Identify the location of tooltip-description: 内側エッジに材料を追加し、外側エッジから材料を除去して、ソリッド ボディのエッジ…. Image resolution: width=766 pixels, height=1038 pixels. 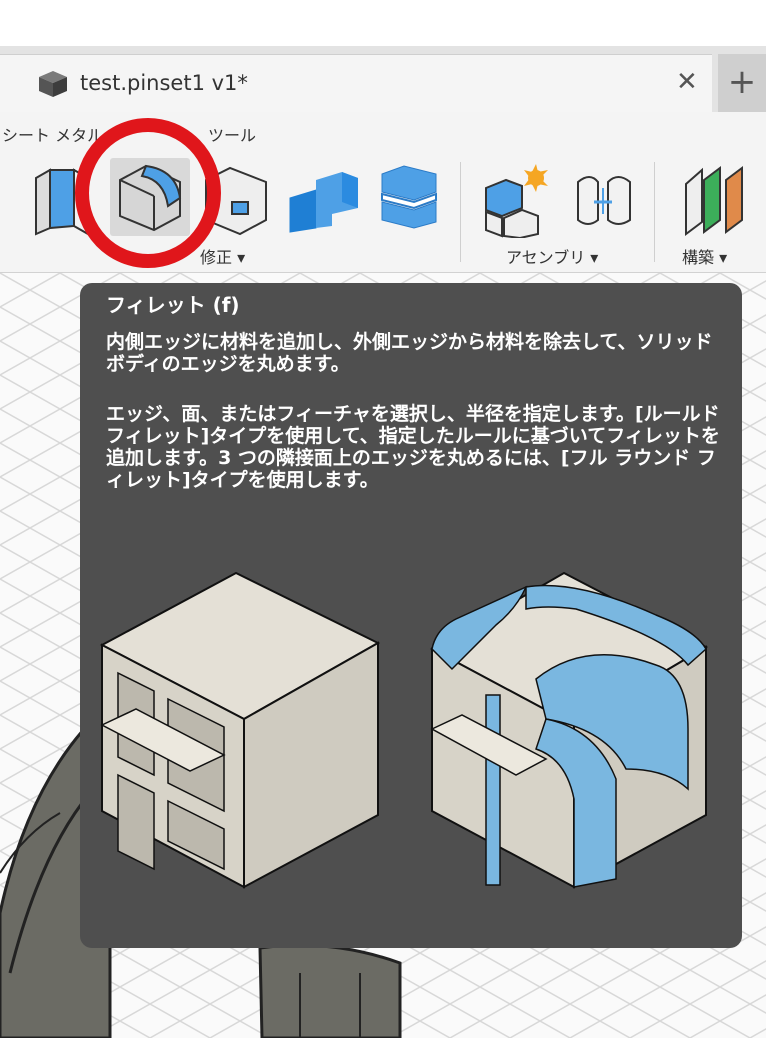
(409, 353).